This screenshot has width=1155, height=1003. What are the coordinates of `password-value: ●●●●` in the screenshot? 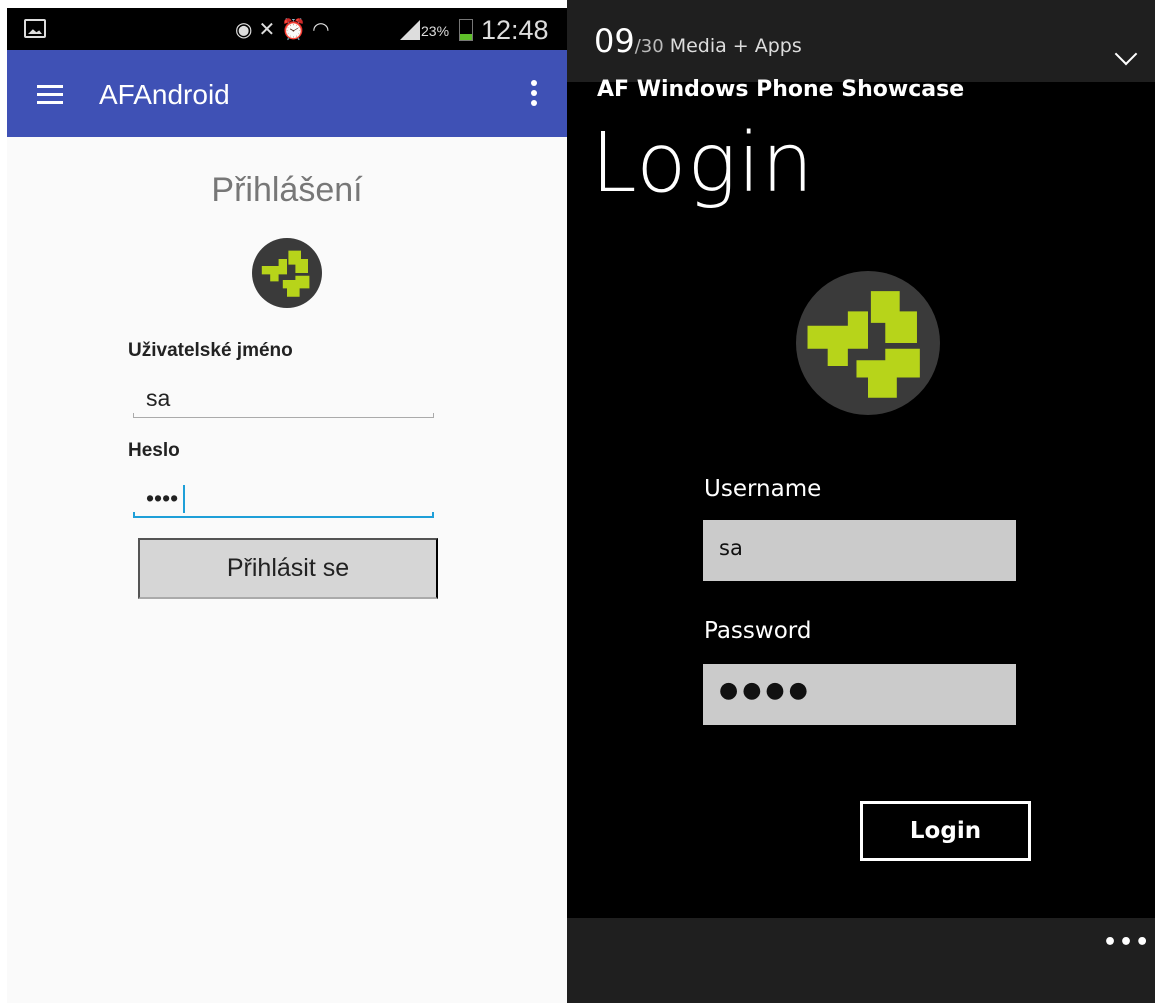 It's located at (765, 690).